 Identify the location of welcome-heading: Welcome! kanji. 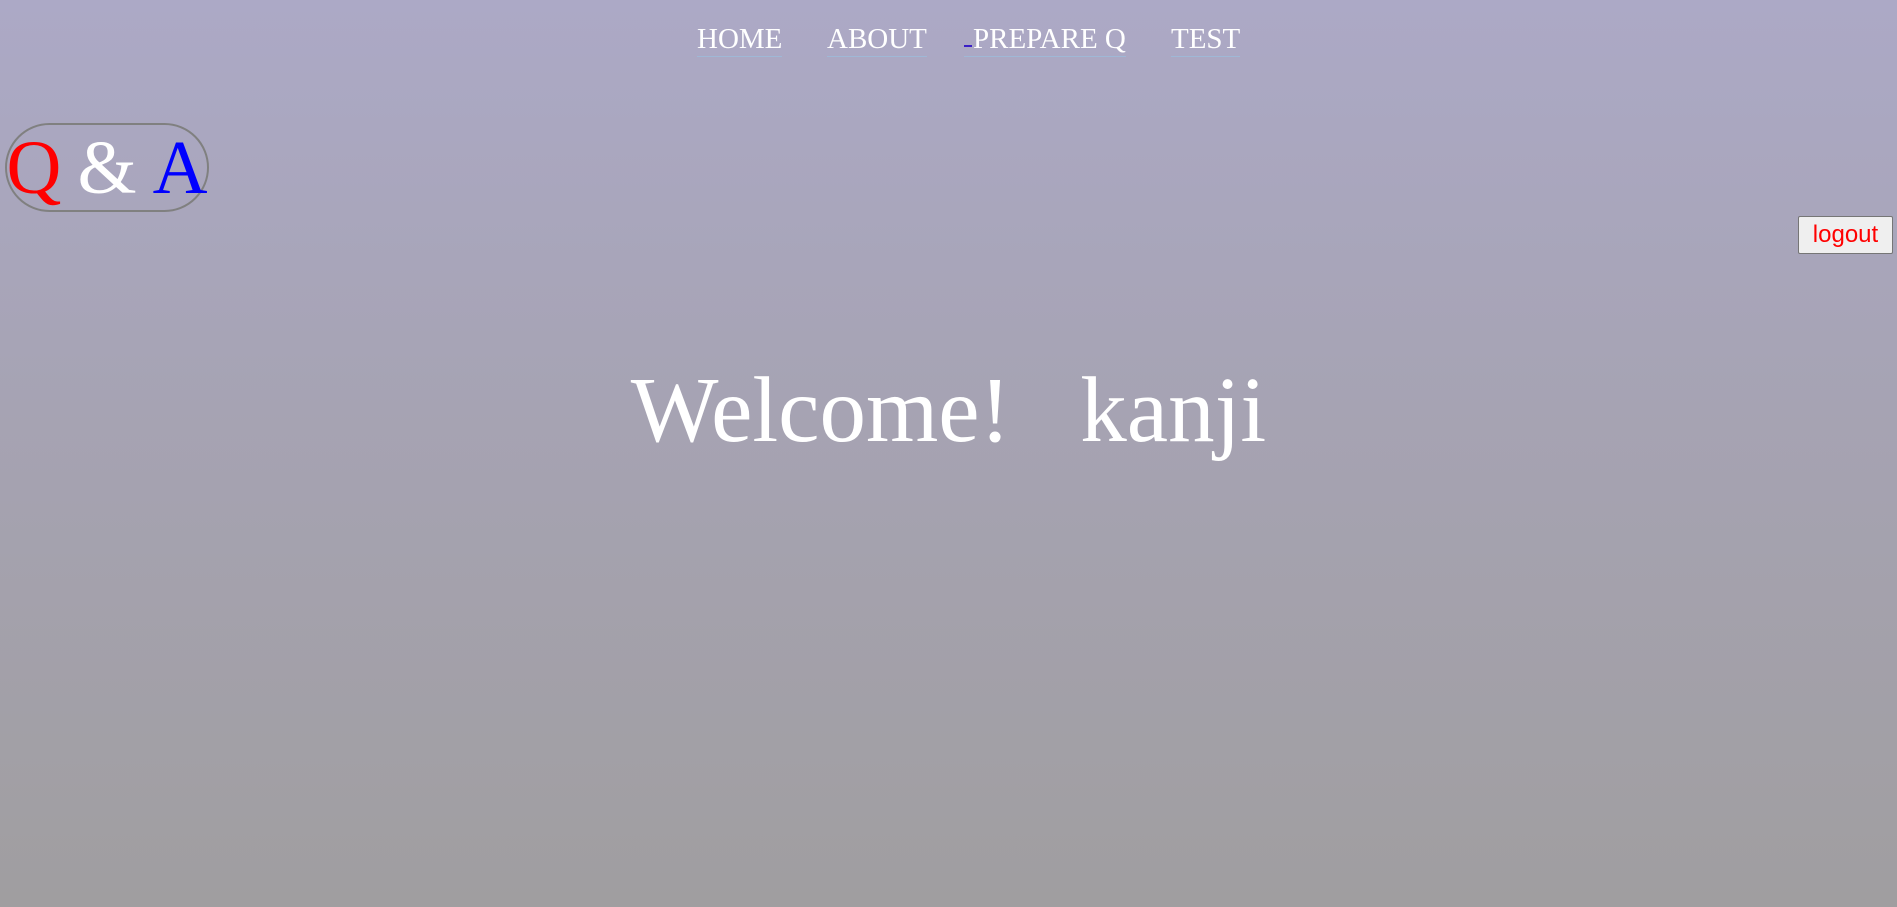
(948, 411).